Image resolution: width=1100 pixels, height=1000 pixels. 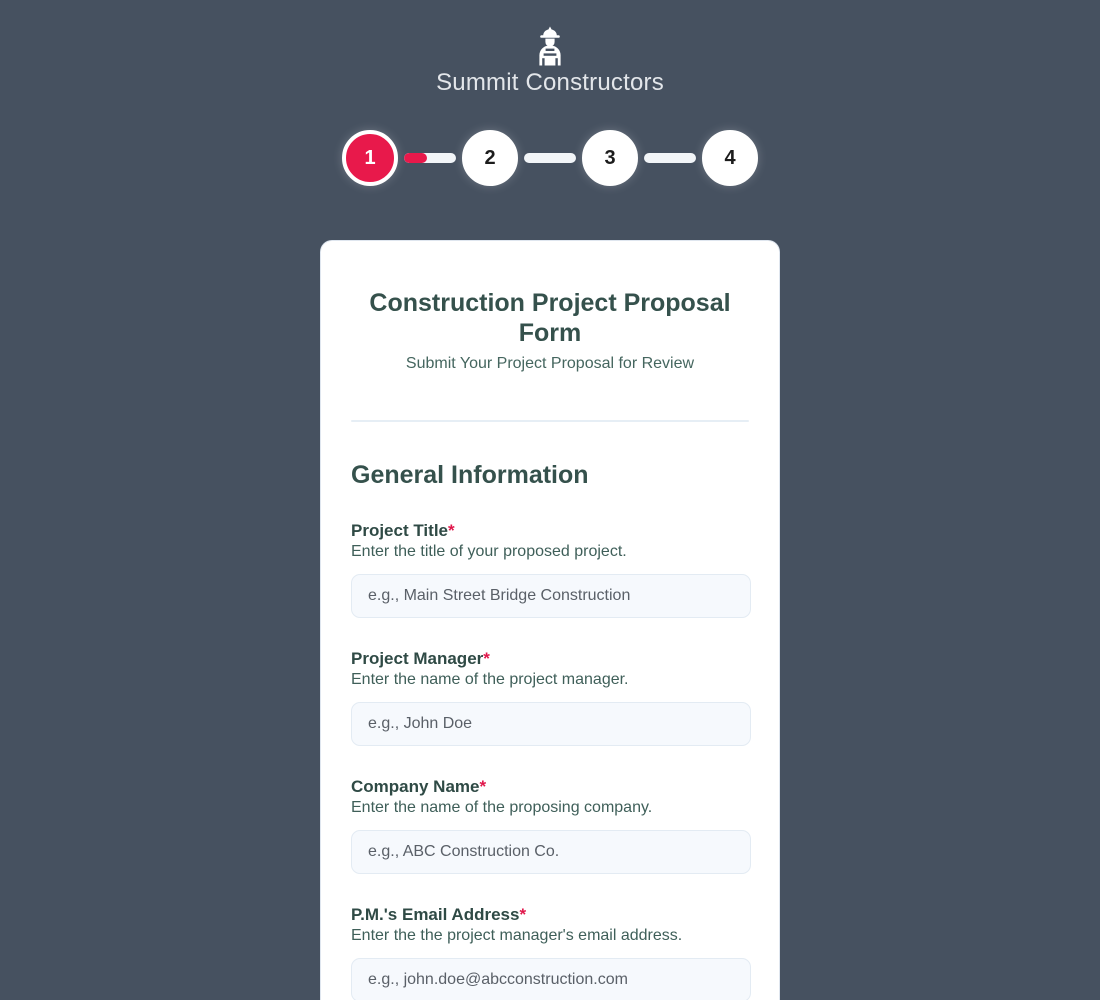 I want to click on field-label-project-manager: Project Manager*, so click(x=550, y=658).